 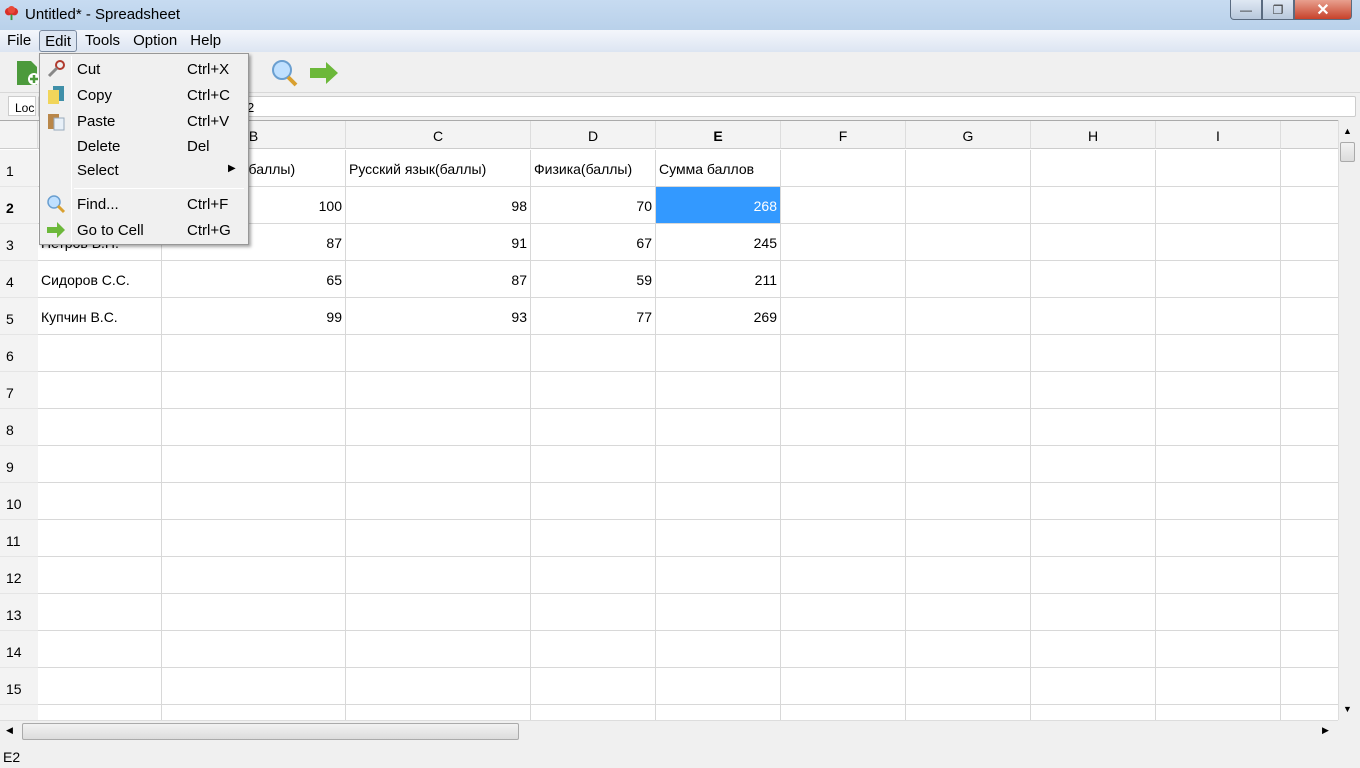 What do you see at coordinates (1218, 135) in the screenshot?
I see `column-header: I` at bounding box center [1218, 135].